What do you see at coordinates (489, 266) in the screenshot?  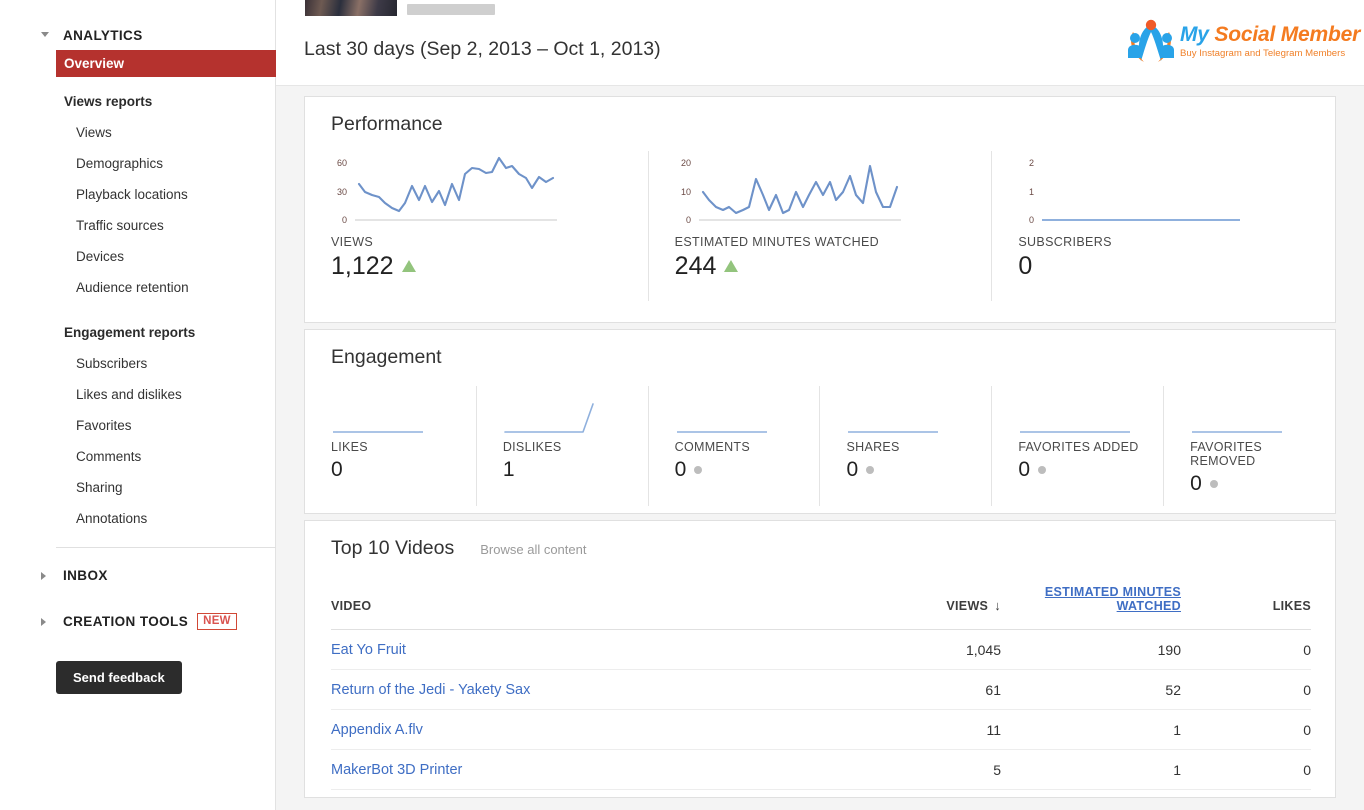 I see `metric-views-value-row: 1,122` at bounding box center [489, 266].